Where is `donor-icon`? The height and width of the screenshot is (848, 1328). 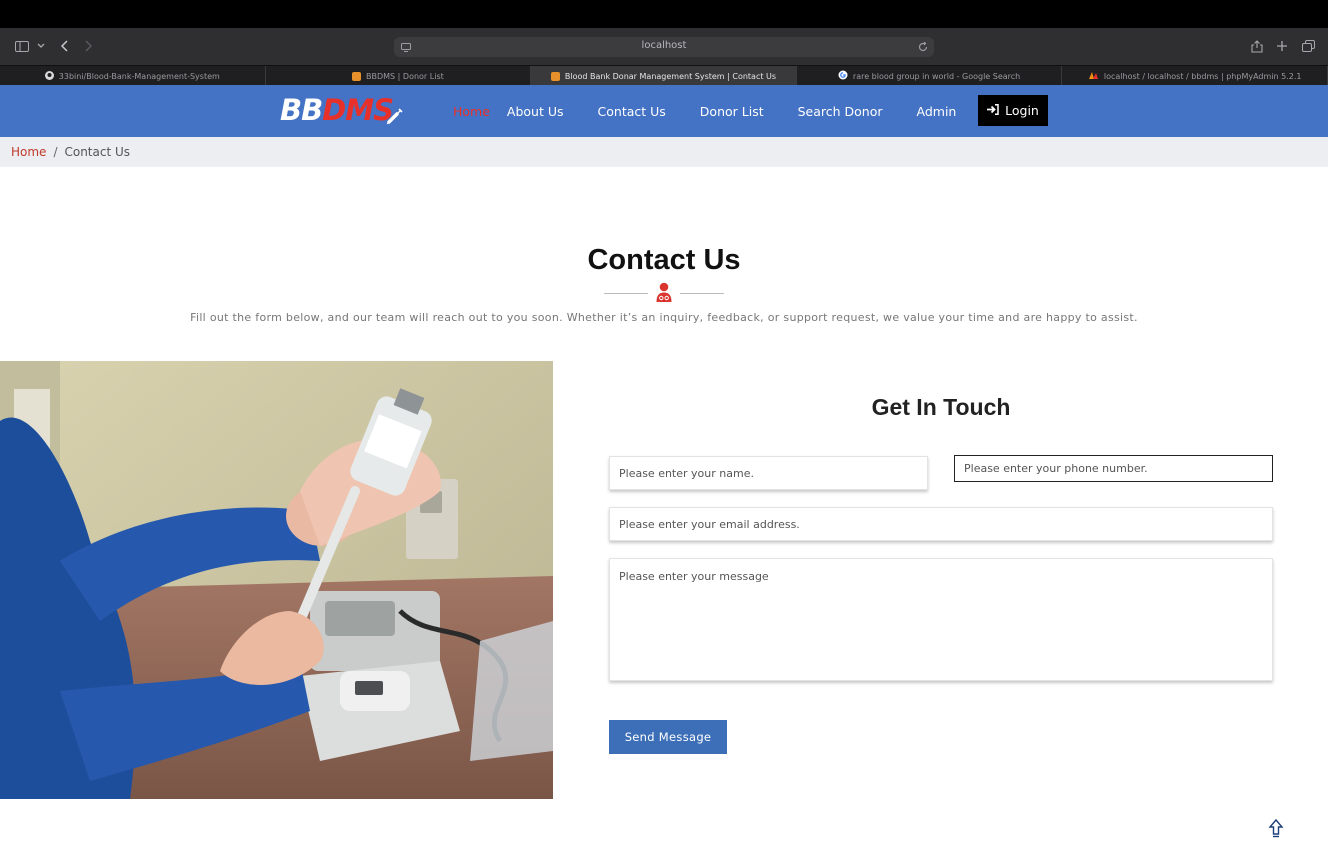 donor-icon is located at coordinates (664, 294).